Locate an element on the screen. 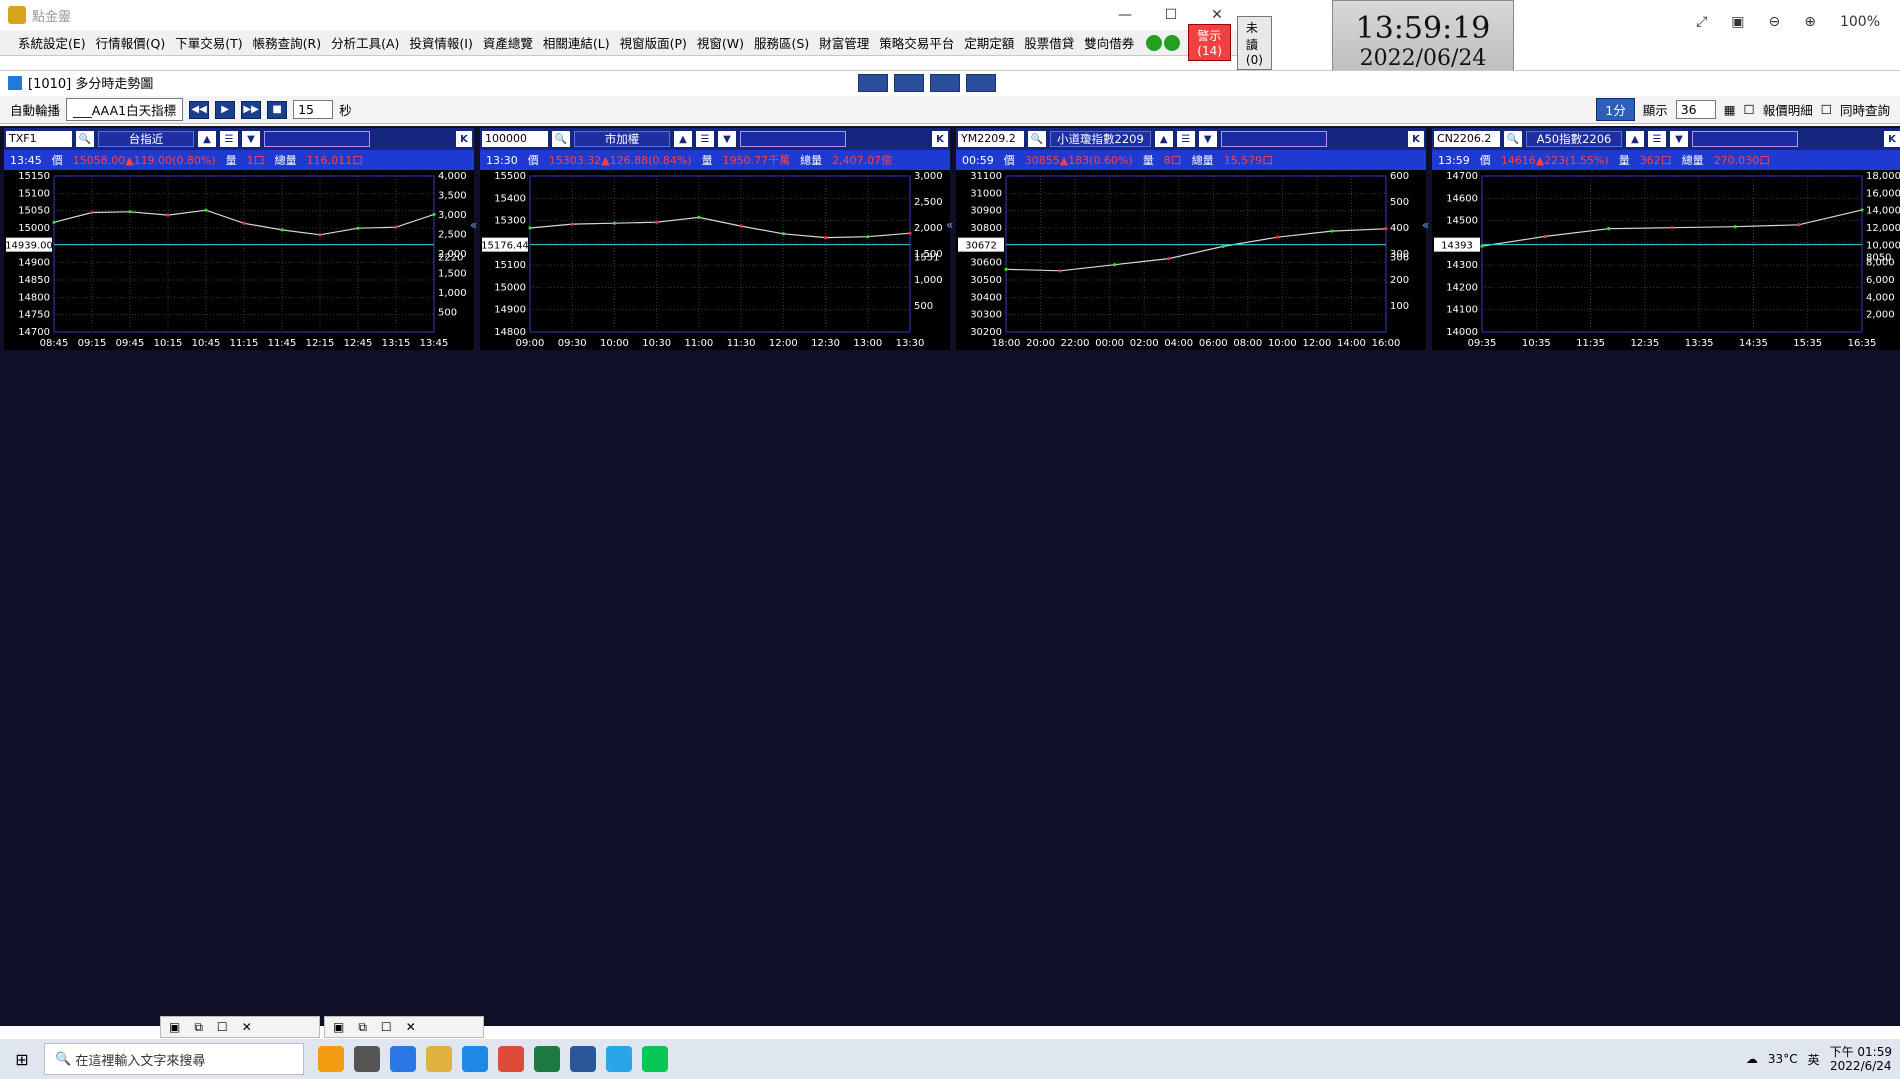 This screenshot has width=1900, height=1079. warning-button: 警示(14) is located at coordinates (1209, 42).